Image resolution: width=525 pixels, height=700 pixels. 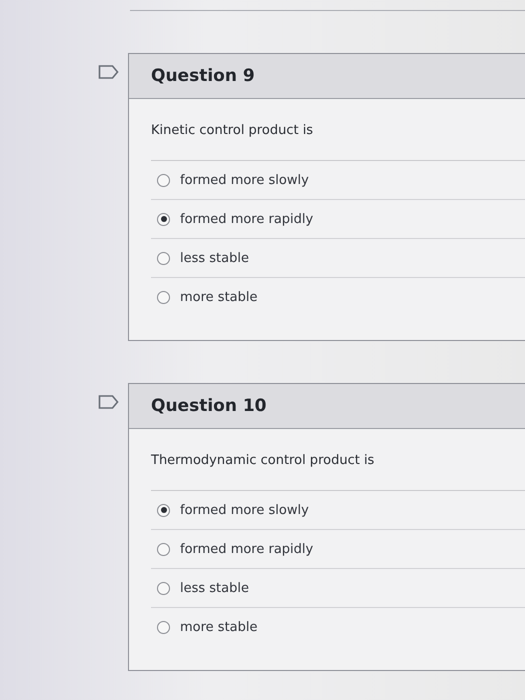 I want to click on question-title: Question 10, so click(x=209, y=406).